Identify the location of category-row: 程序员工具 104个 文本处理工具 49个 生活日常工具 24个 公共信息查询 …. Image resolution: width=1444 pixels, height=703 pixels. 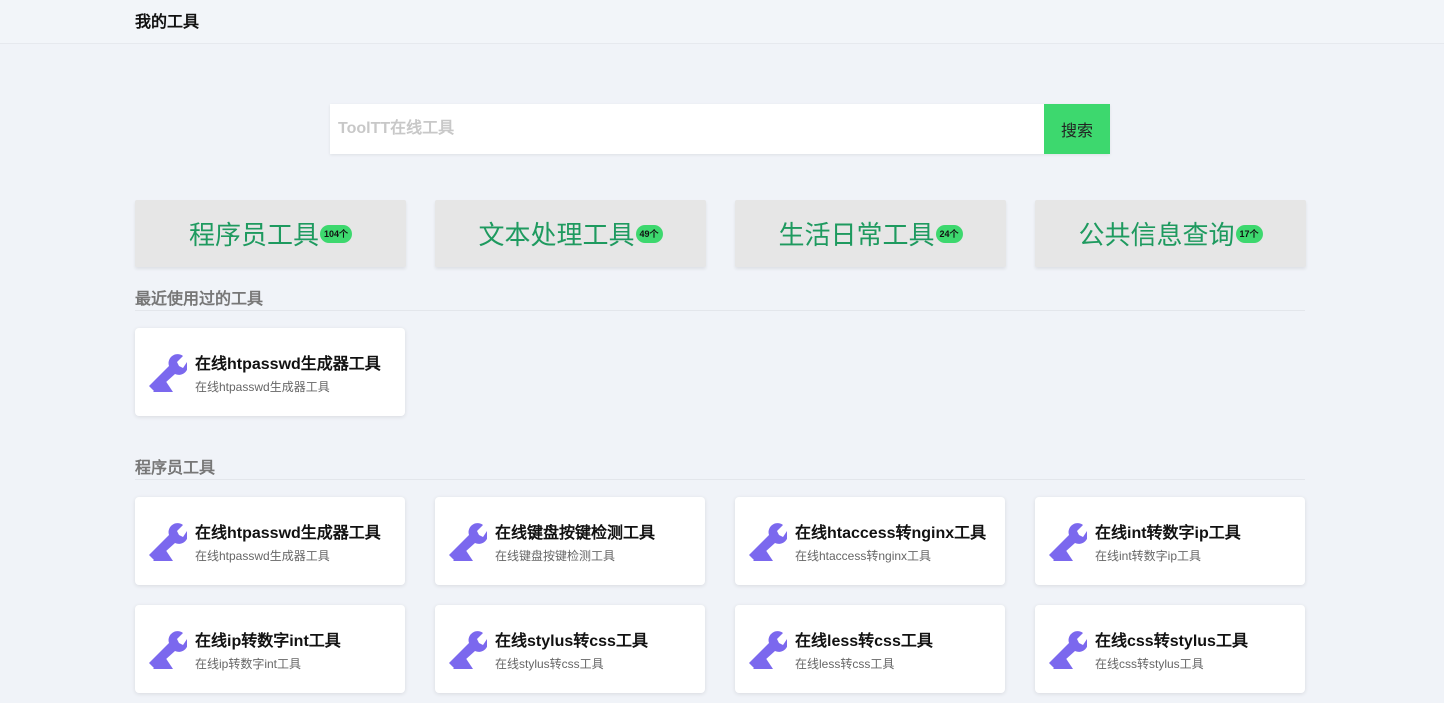
(720, 233).